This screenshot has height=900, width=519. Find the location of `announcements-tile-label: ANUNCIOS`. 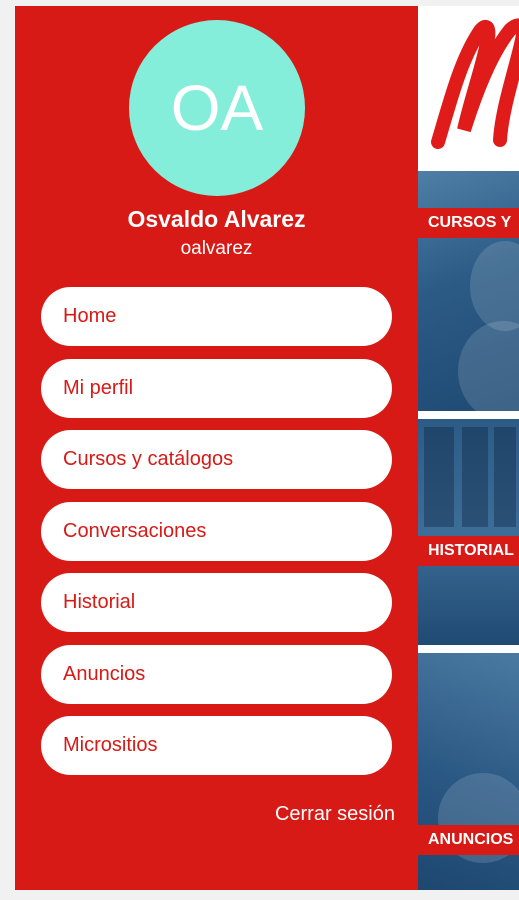

announcements-tile-label: ANUNCIOS is located at coordinates (468, 840).